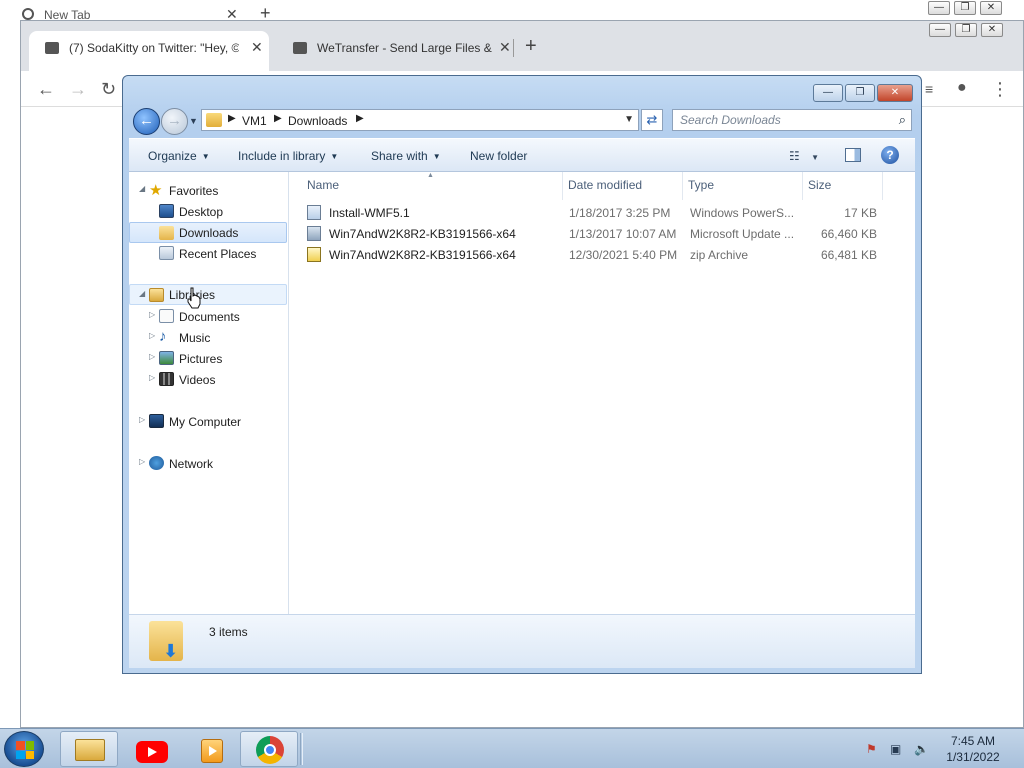 The height and width of the screenshot is (768, 1024). I want to click on breadcrumb-downloads: Downloads, so click(317, 121).